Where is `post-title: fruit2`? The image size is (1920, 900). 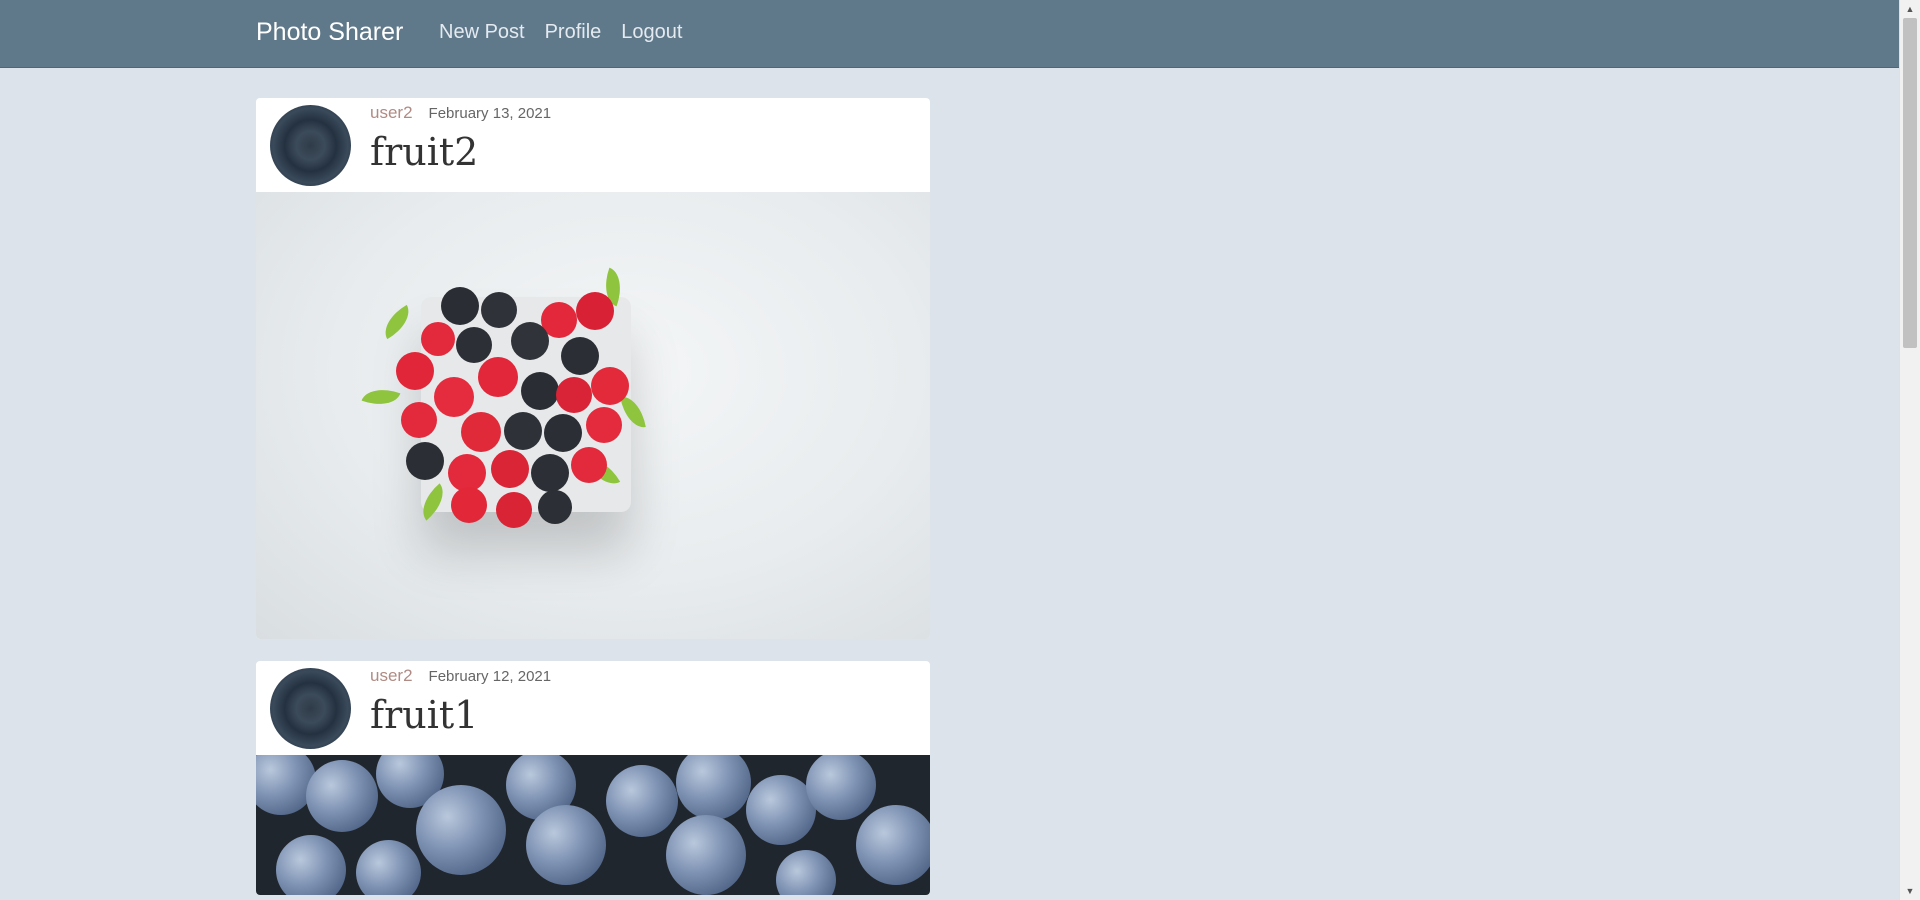 post-title: fruit2 is located at coordinates (424, 152).